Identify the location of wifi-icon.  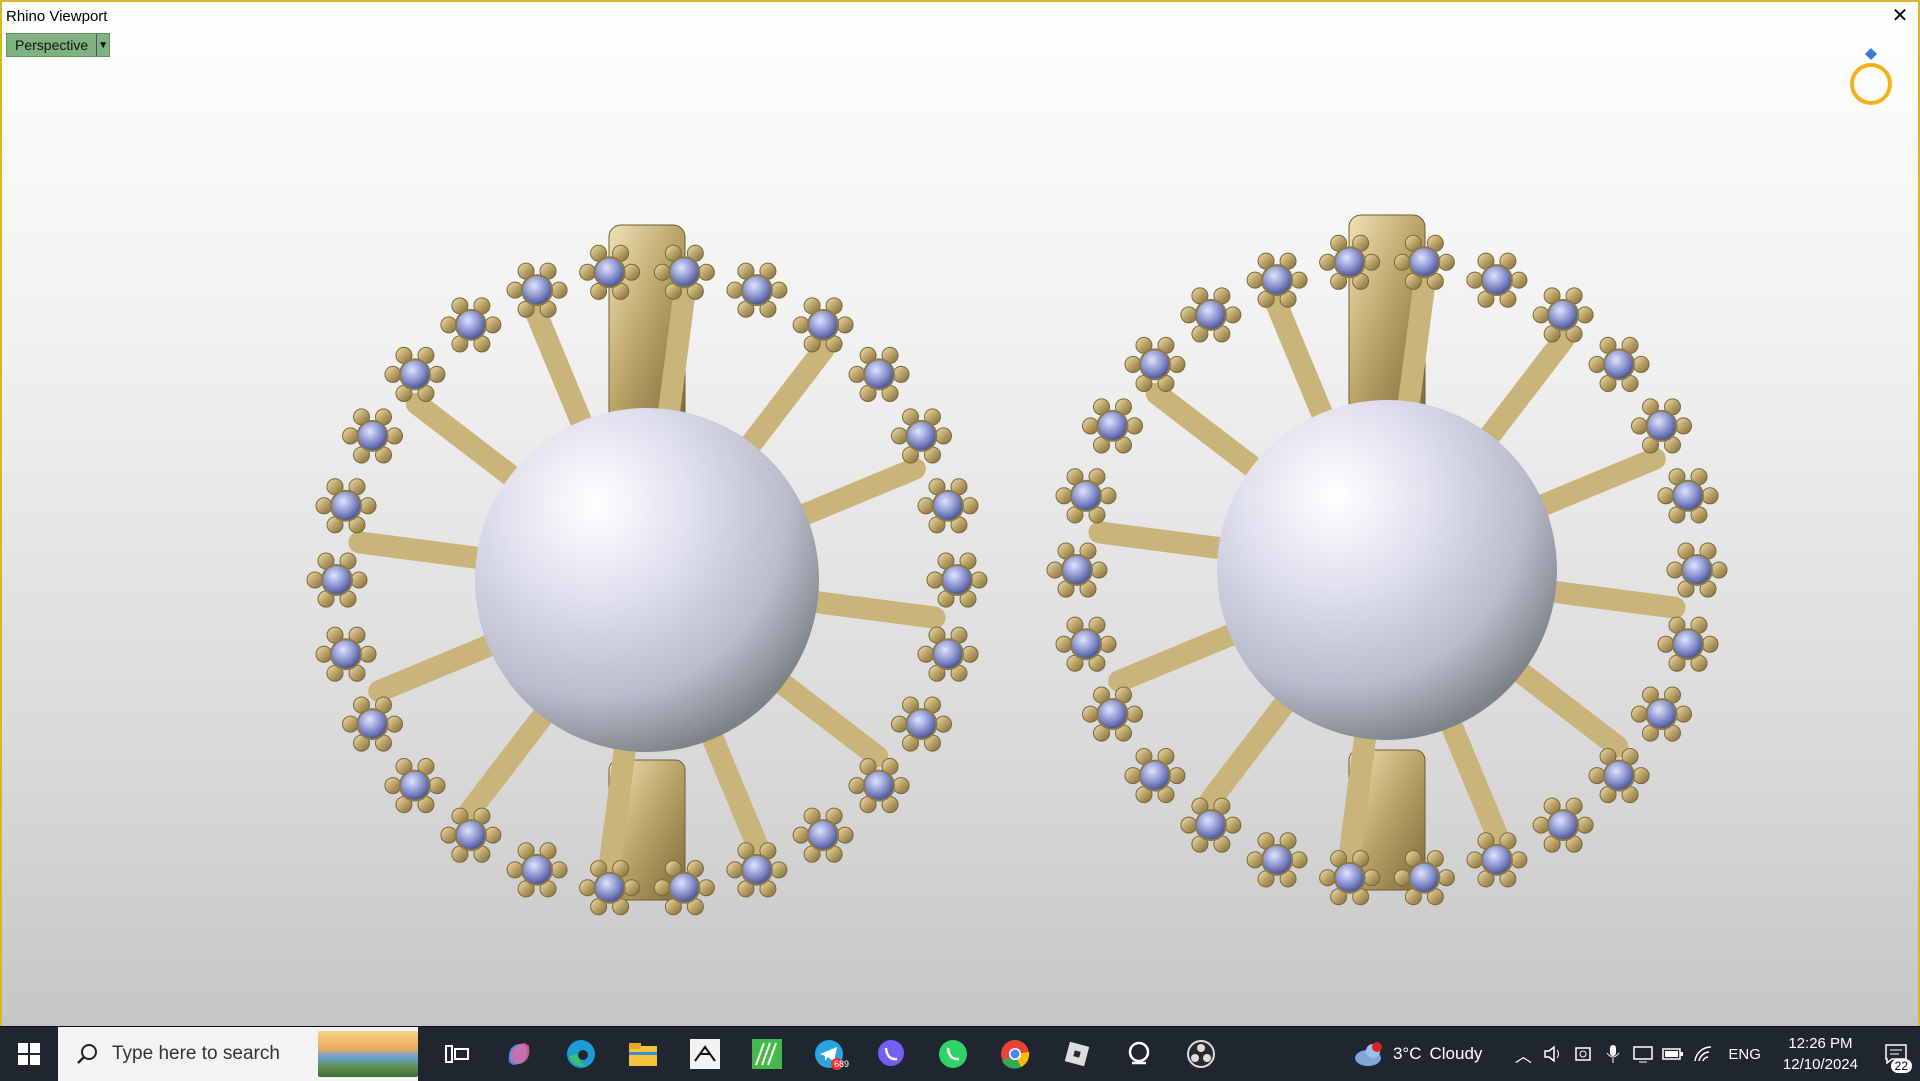
(1703, 1054).